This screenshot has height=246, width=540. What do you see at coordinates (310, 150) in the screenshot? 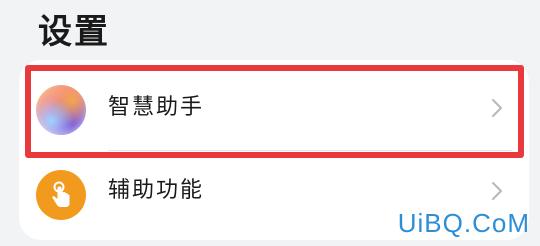
I see `divider` at bounding box center [310, 150].